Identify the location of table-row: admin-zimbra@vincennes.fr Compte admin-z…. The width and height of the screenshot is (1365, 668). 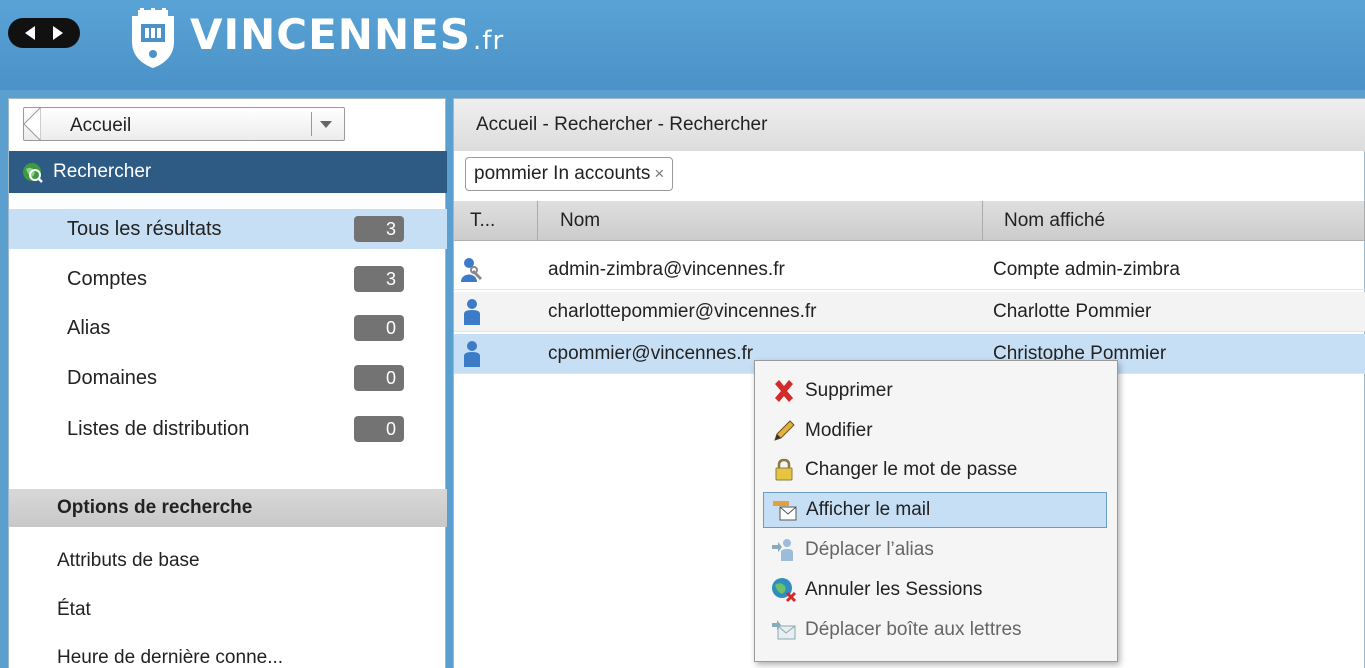
(909, 270).